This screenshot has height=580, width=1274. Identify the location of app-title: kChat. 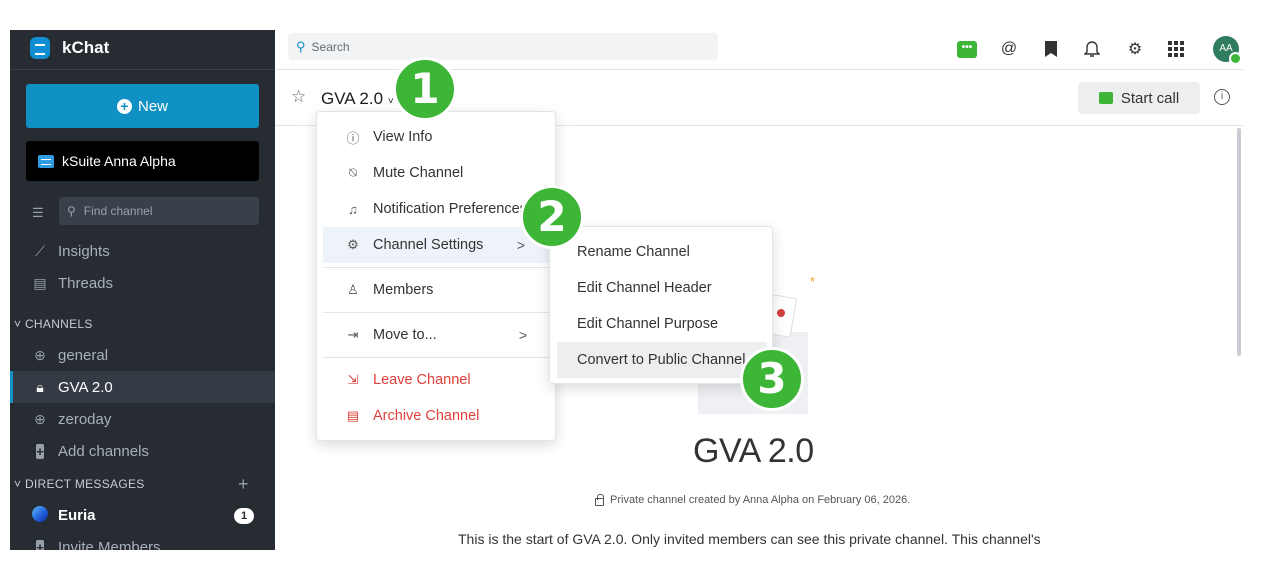
(86, 47).